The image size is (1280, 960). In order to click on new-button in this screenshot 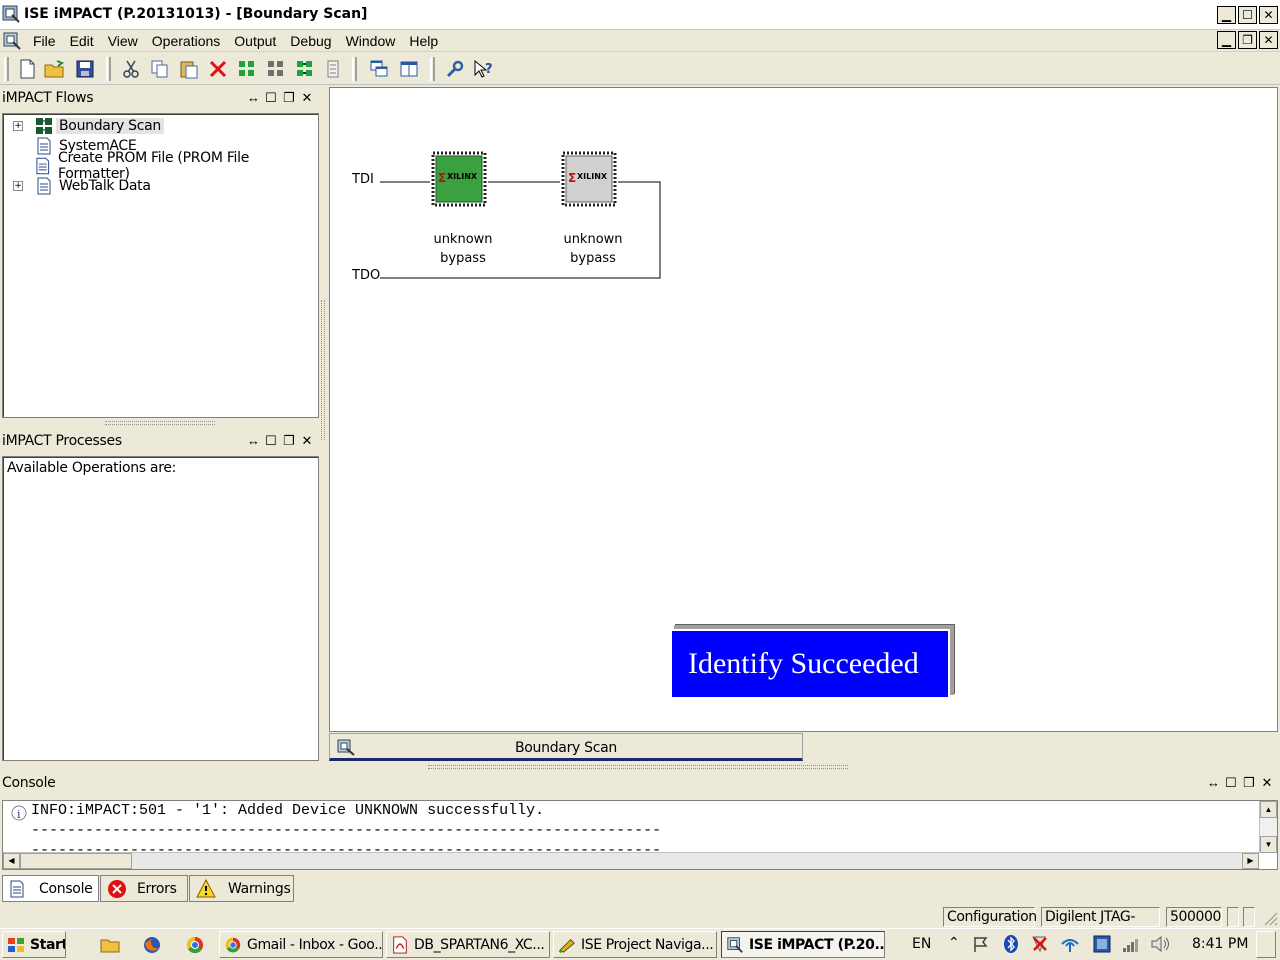, I will do `click(27, 69)`.